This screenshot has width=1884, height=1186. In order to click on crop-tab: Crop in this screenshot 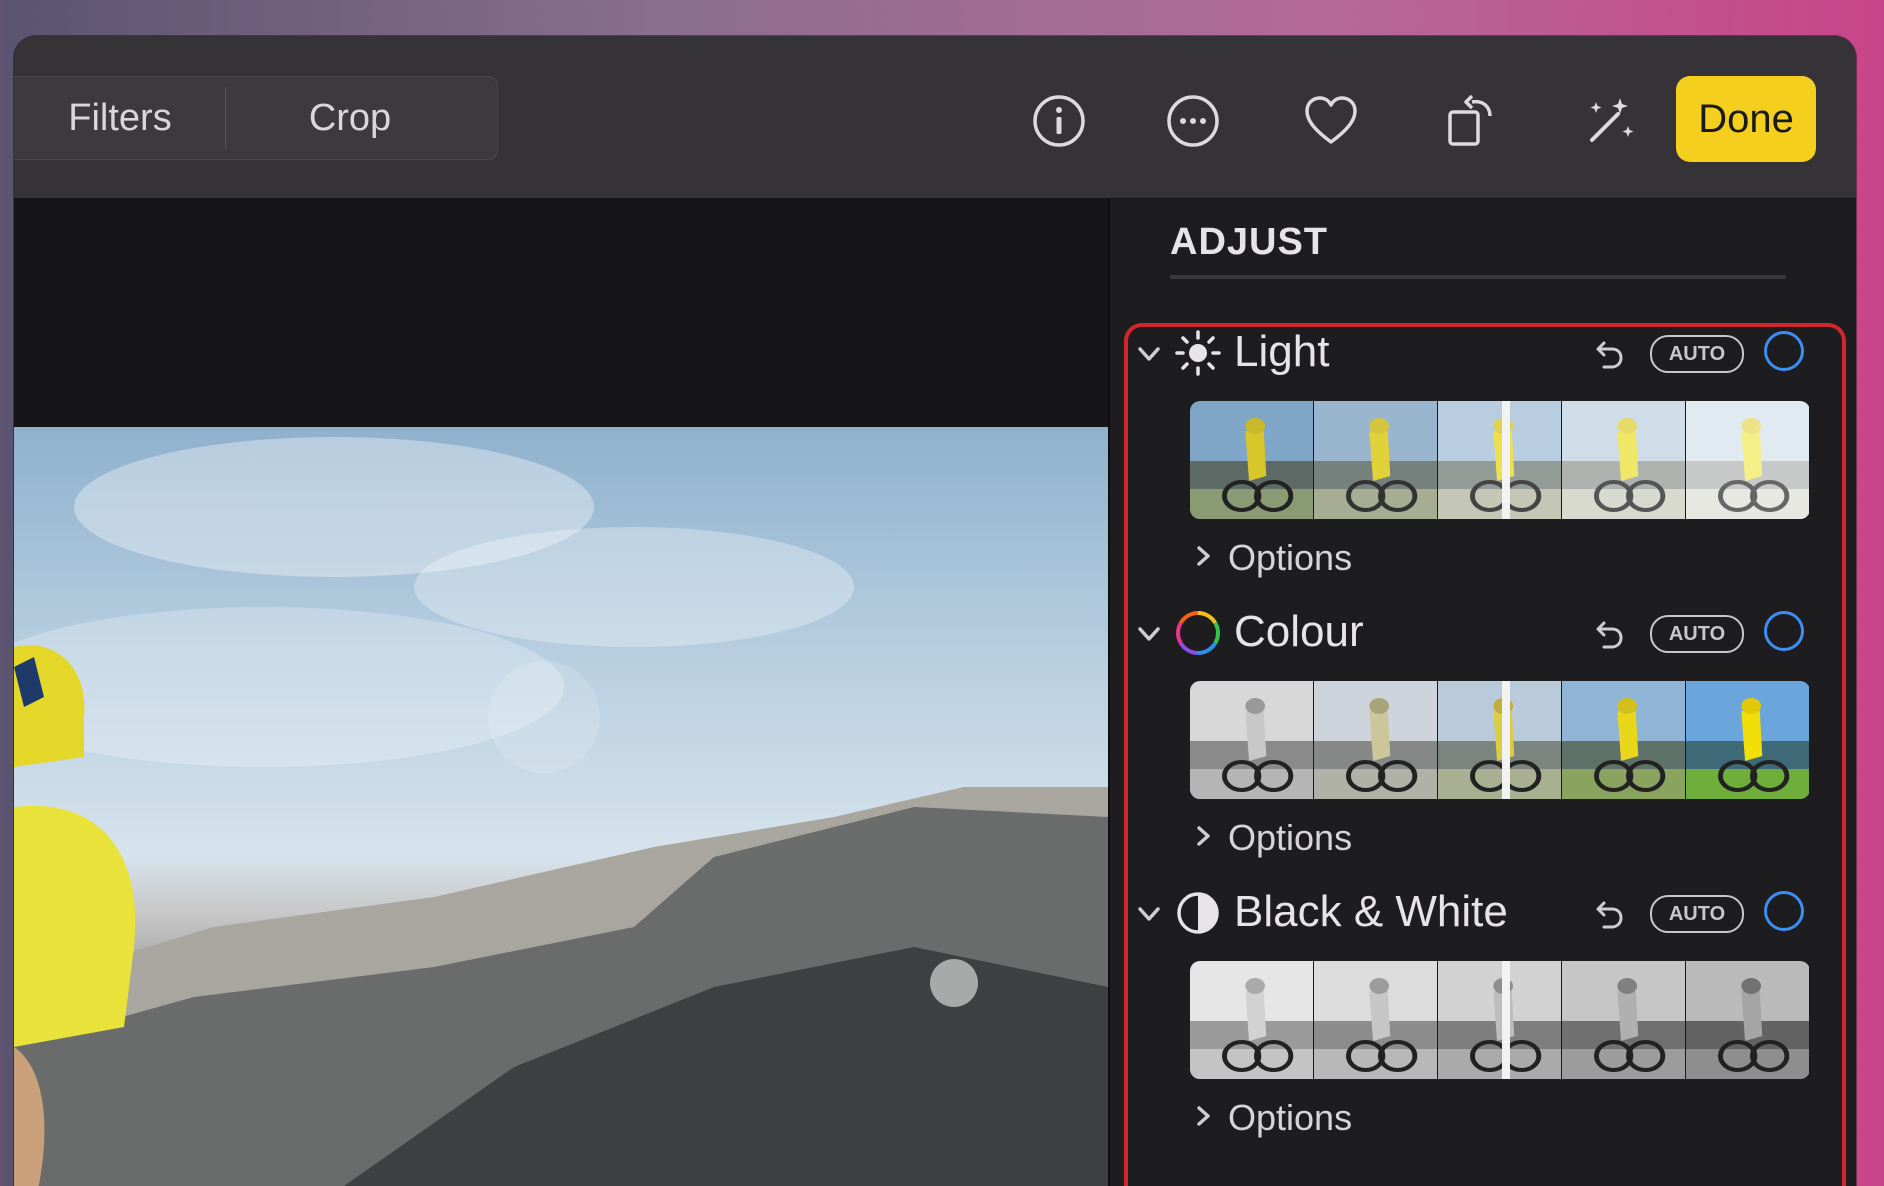, I will do `click(350, 118)`.